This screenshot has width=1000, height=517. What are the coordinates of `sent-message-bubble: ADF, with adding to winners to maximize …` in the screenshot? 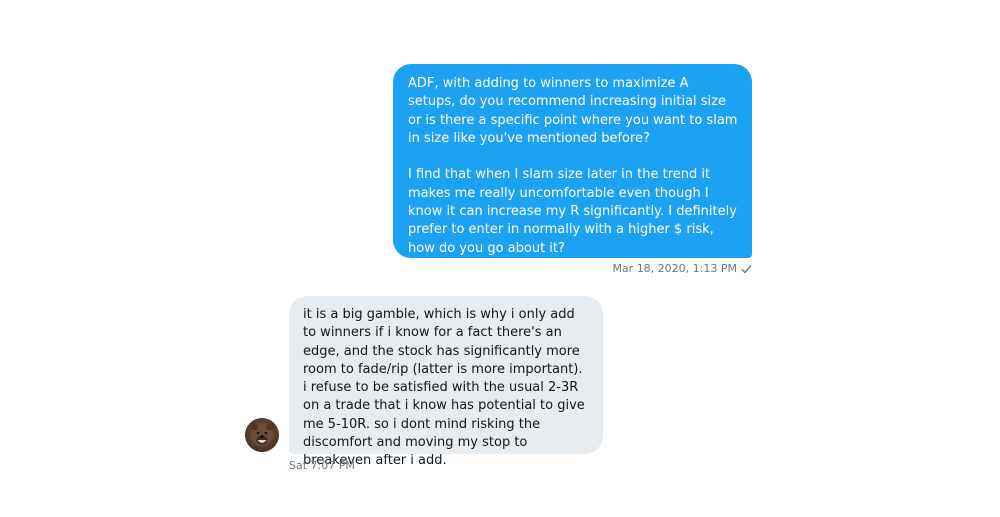 It's located at (572, 161).